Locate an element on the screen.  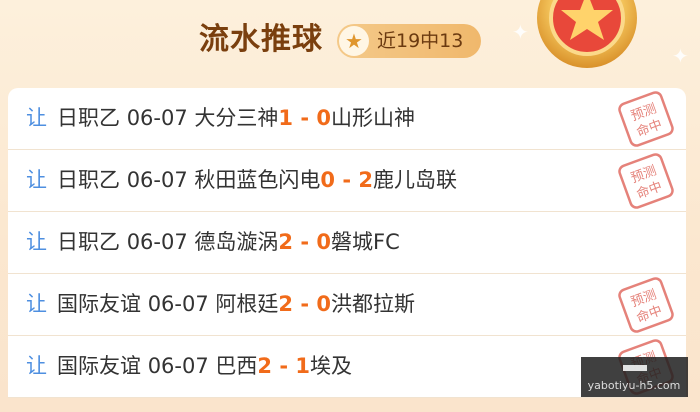
match-row: 让国际友谊 06-07 阿根廷2 - 0洪都拉斯 预测 命中 is located at coordinates (347, 305).